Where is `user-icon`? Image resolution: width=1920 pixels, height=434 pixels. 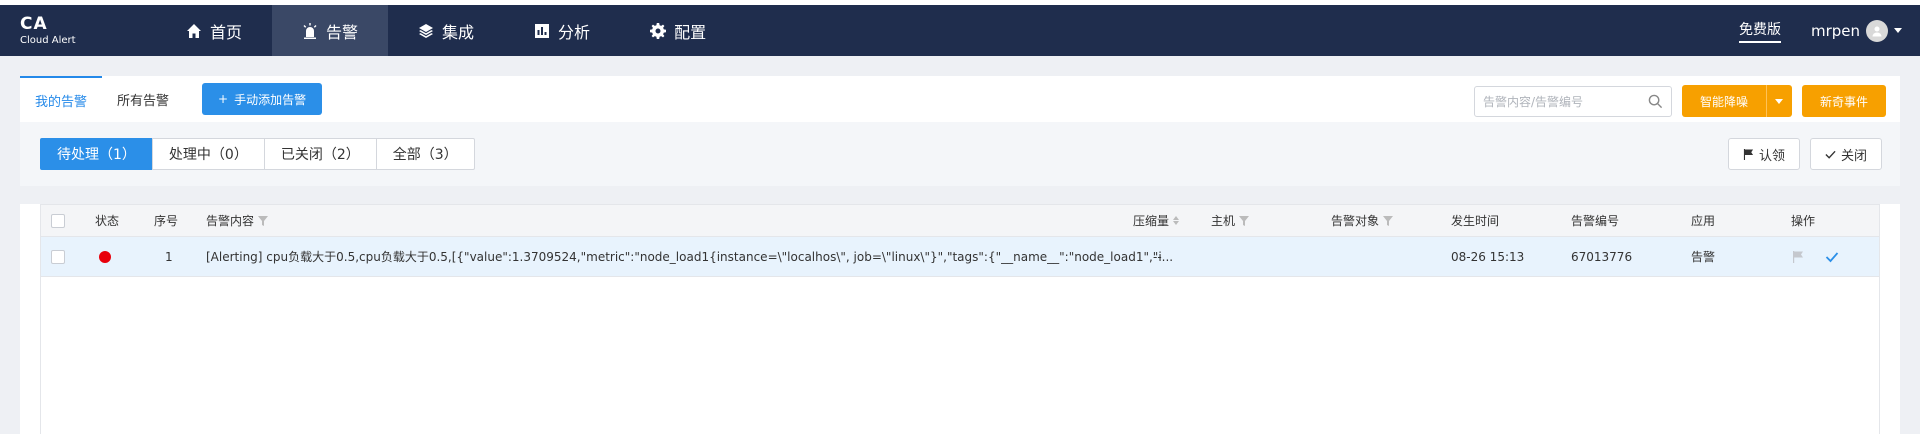 user-icon is located at coordinates (1877, 31).